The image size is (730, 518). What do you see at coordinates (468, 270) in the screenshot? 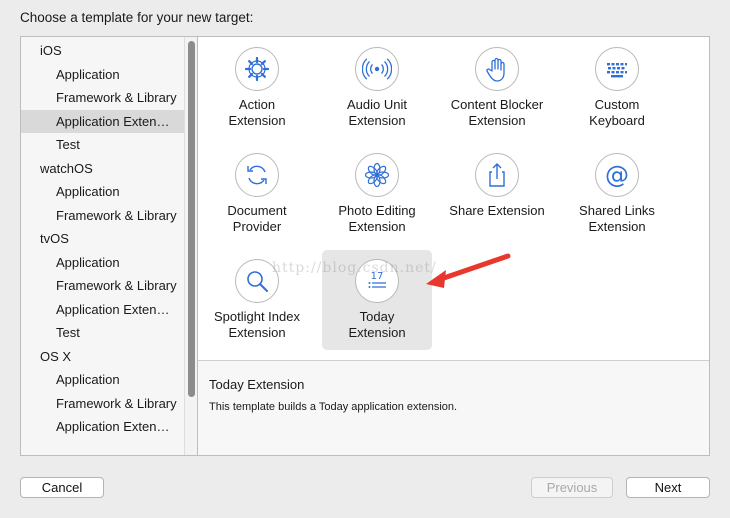
I see `annotation-arrow` at bounding box center [468, 270].